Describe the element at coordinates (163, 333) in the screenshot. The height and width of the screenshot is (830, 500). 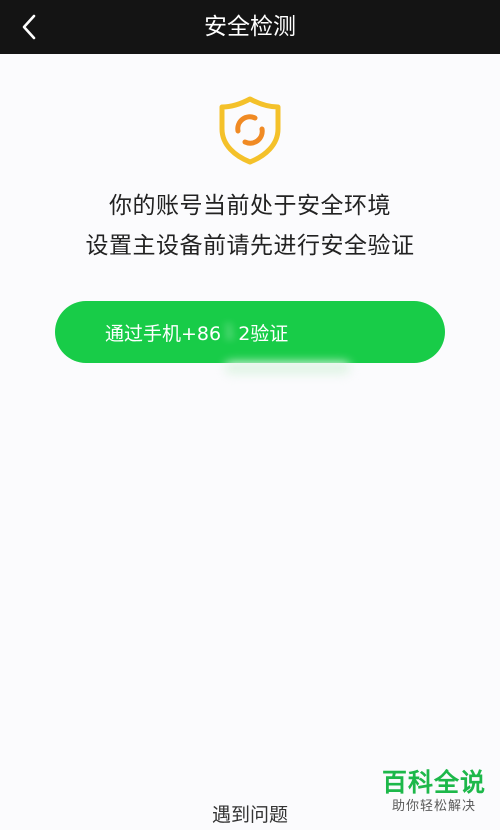
I see `verify-prefix: 通过手机+86` at that location.